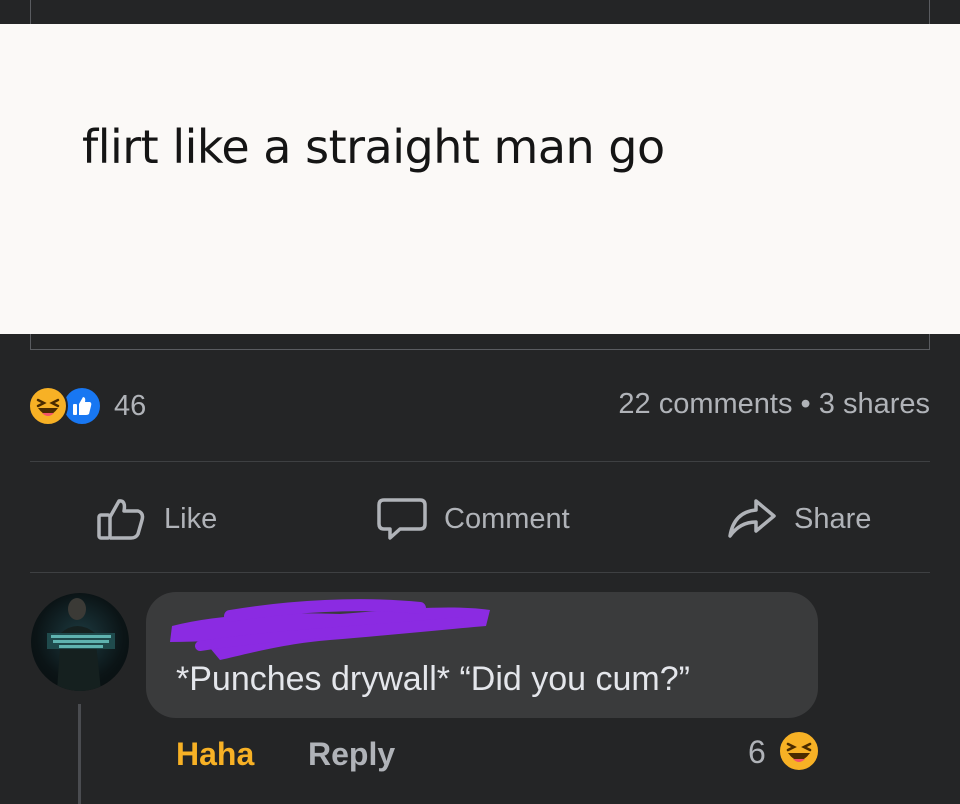 The image size is (960, 804). I want to click on reaction-count: 46, so click(130, 405).